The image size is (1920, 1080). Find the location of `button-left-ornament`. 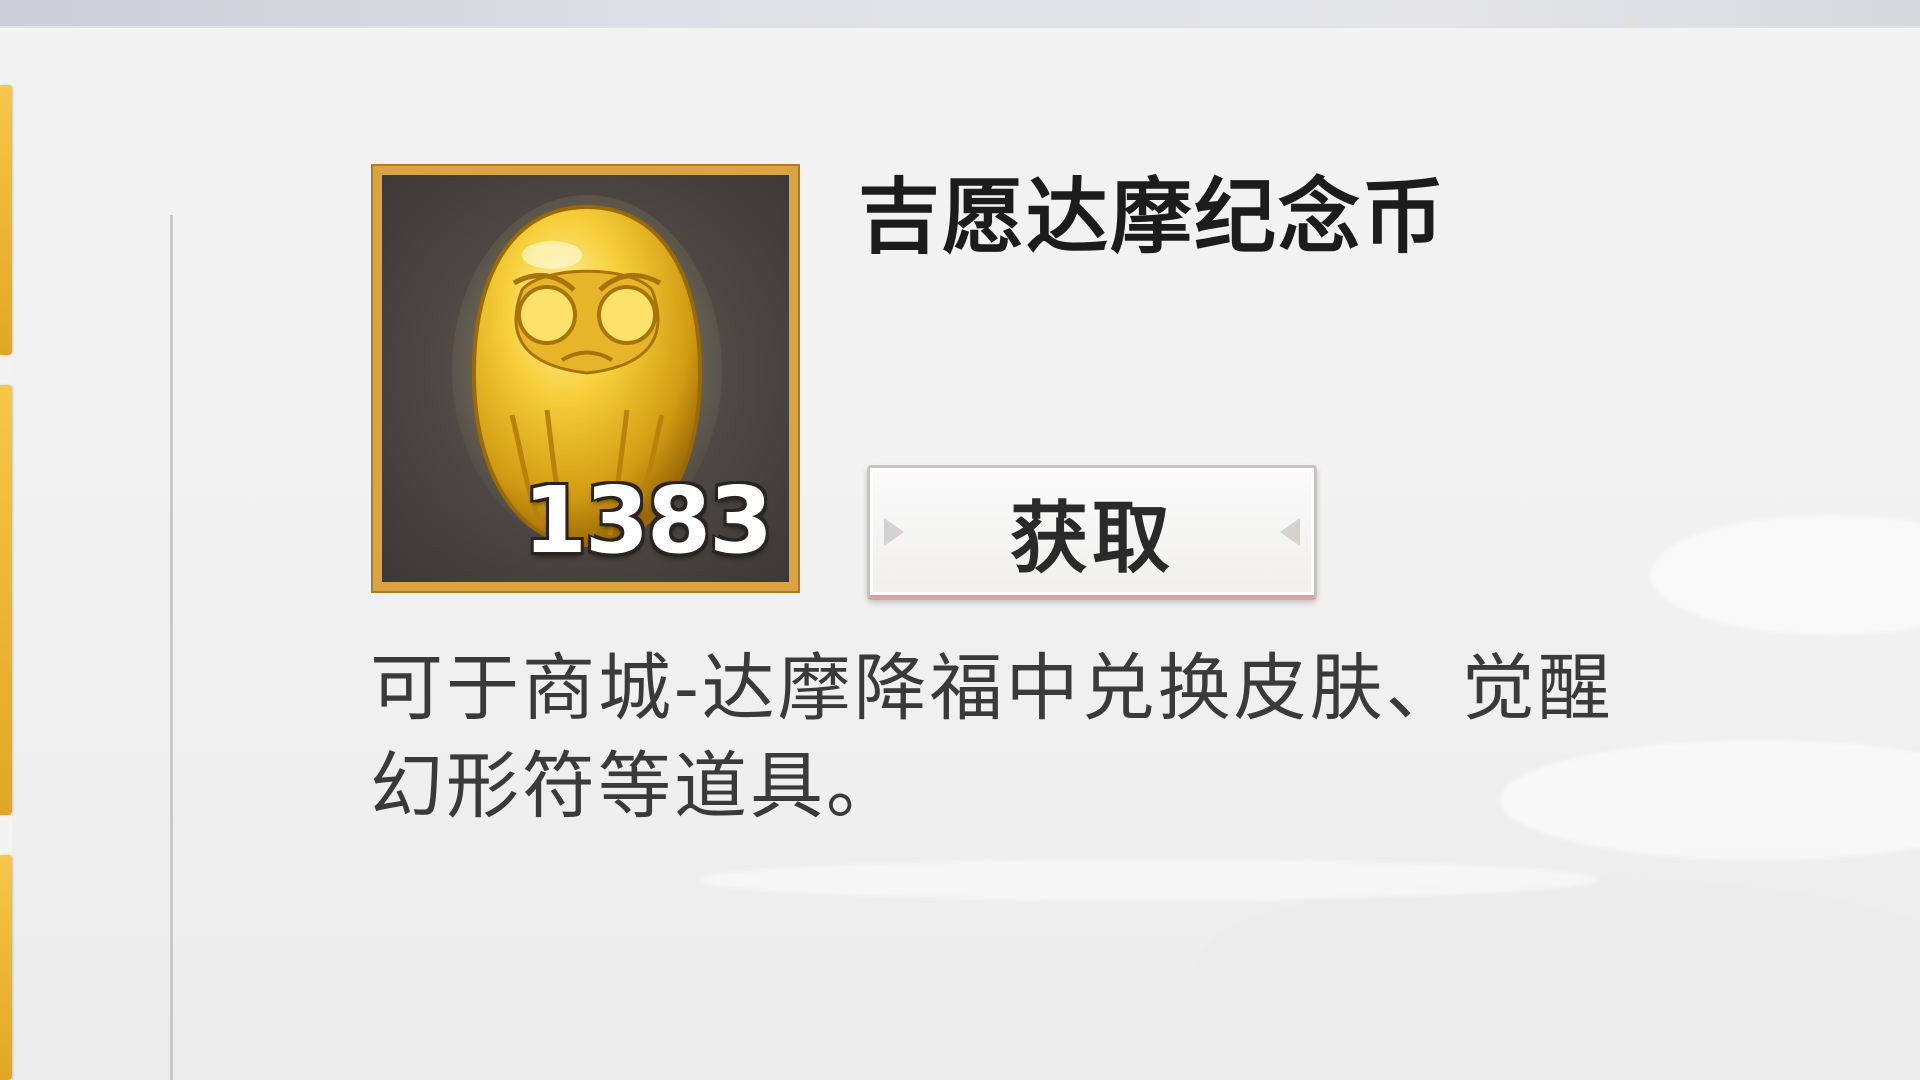

button-left-ornament is located at coordinates (894, 531).